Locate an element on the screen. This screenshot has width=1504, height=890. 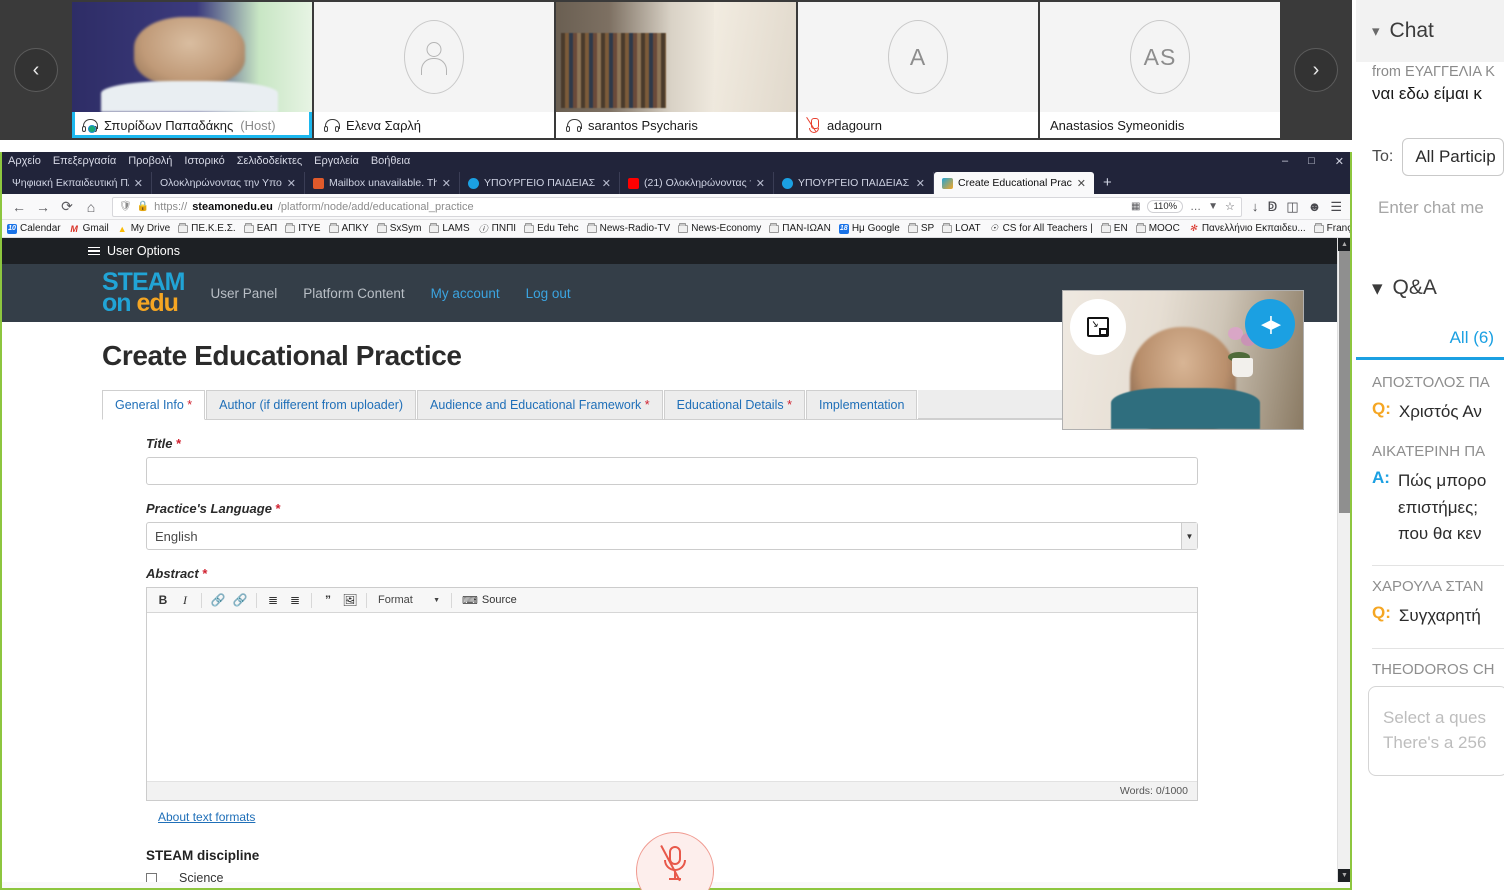
source-button: ⌨ Source is located at coordinates (489, 600).